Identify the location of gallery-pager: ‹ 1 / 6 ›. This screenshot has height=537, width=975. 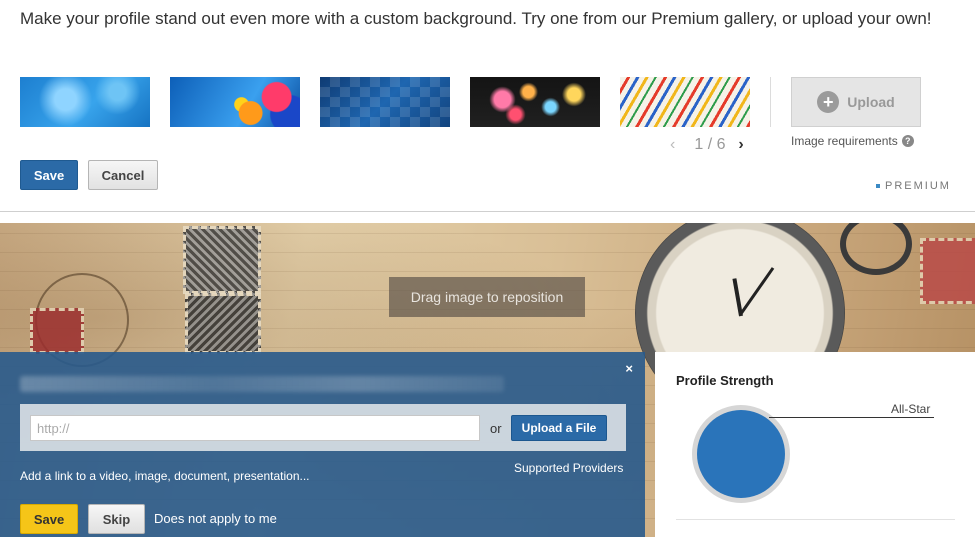
(710, 145).